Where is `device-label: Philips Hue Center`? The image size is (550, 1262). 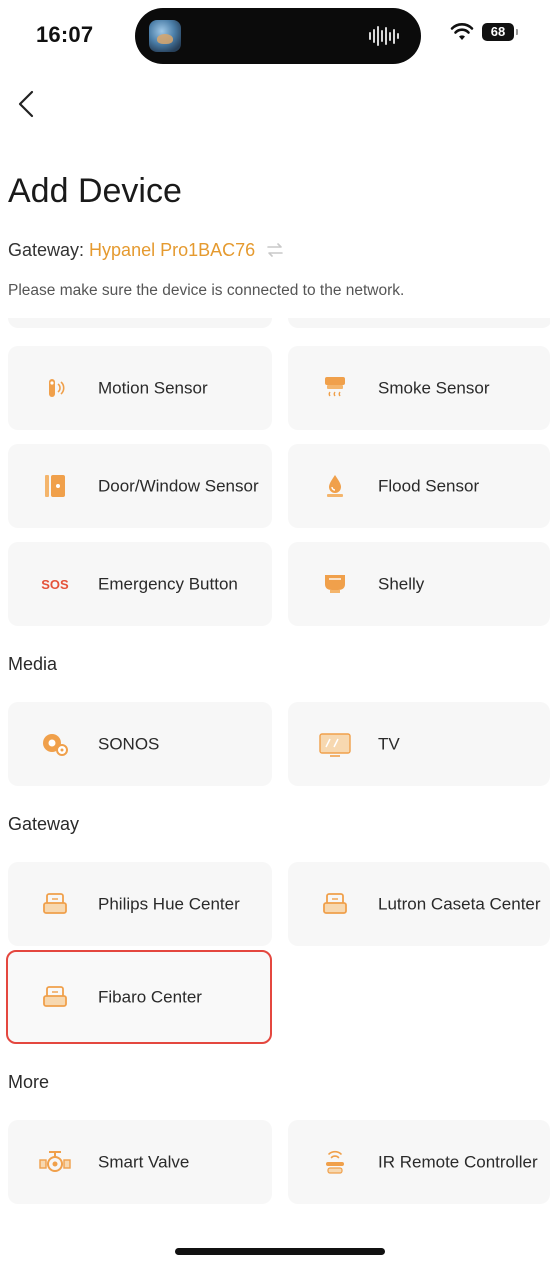 device-label: Philips Hue Center is located at coordinates (169, 904).